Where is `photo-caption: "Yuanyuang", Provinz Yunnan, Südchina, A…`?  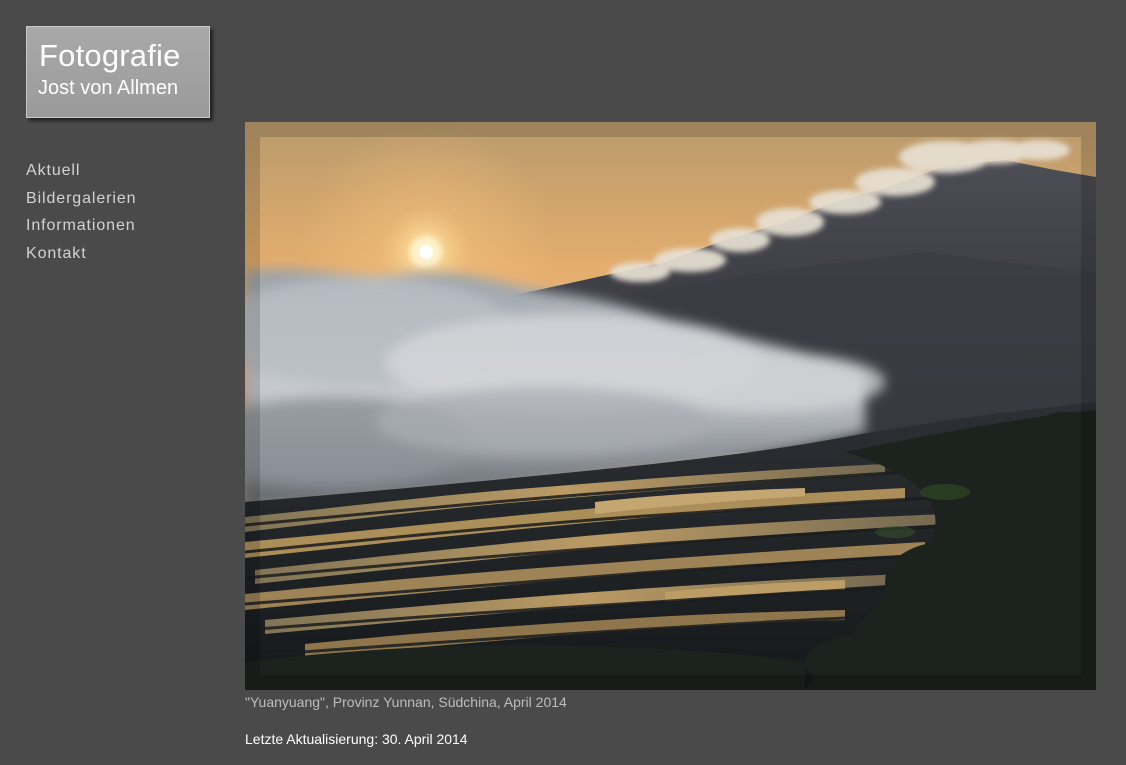 photo-caption: "Yuanyuang", Provinz Yunnan, Südchina, A… is located at coordinates (406, 702).